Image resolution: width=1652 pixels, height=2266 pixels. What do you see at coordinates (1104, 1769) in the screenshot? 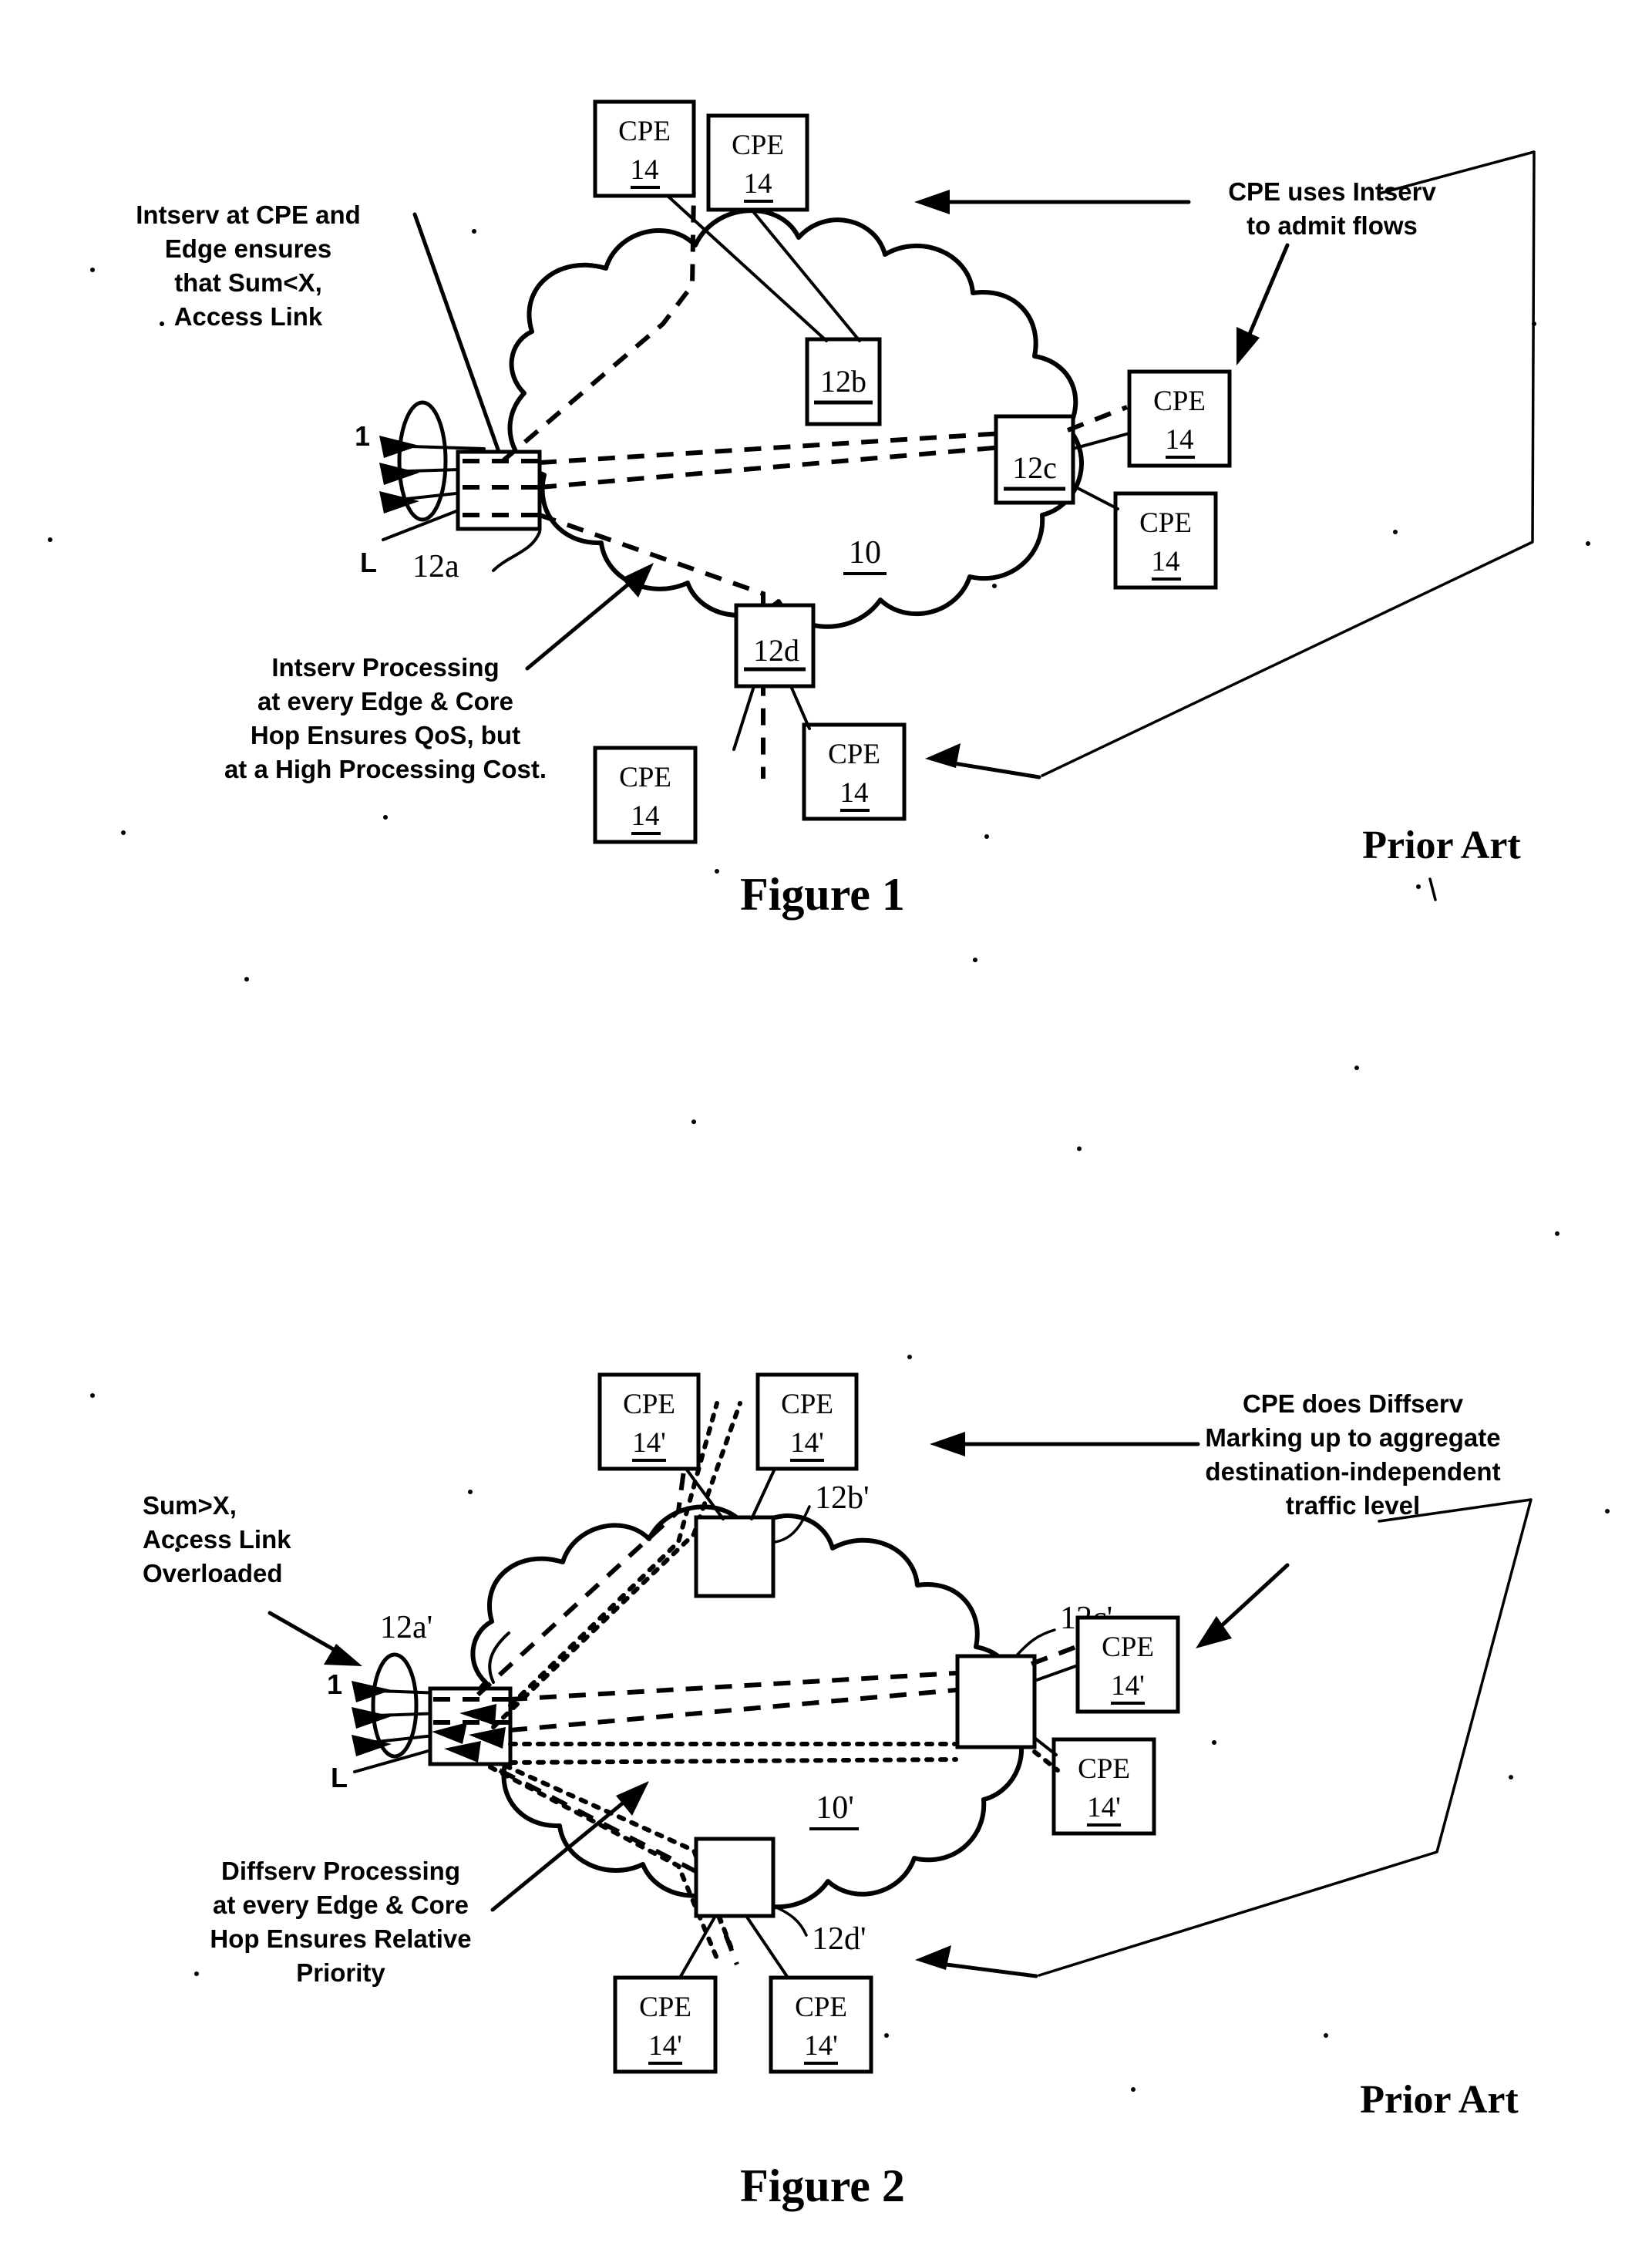
I see `cpe-box-p4-title: CPE` at bounding box center [1104, 1769].